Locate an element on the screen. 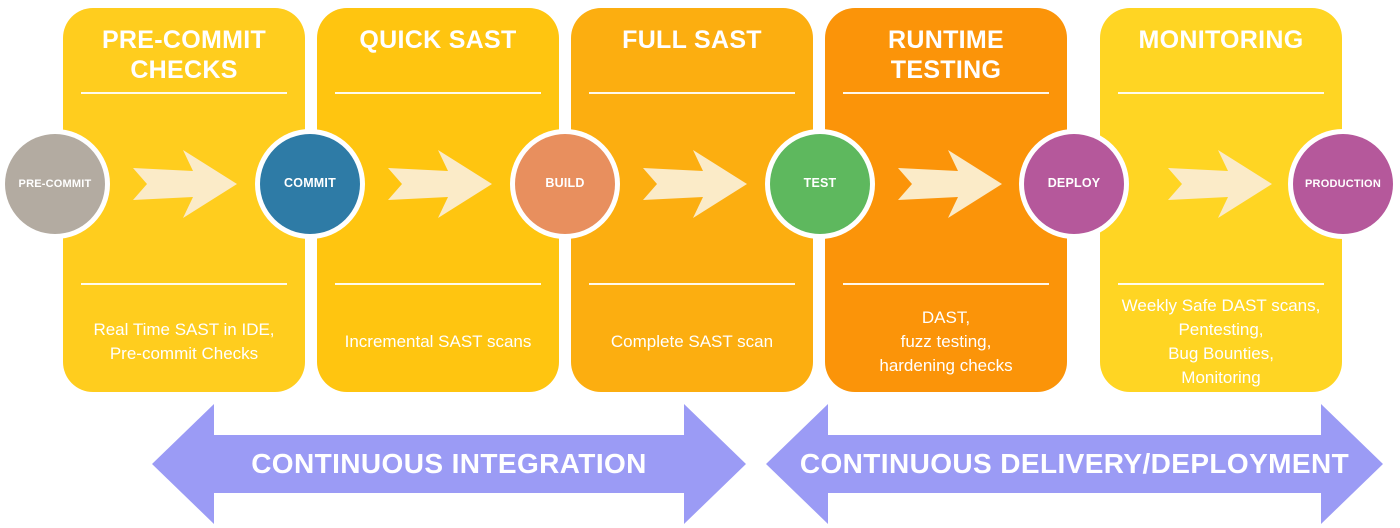 This screenshot has height=528, width=1400. stage-divider-top-pre-commit-checks is located at coordinates (184, 93).